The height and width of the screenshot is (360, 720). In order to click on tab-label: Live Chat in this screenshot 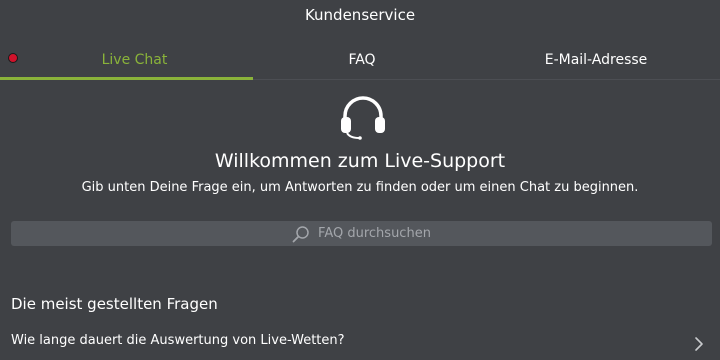, I will do `click(134, 60)`.